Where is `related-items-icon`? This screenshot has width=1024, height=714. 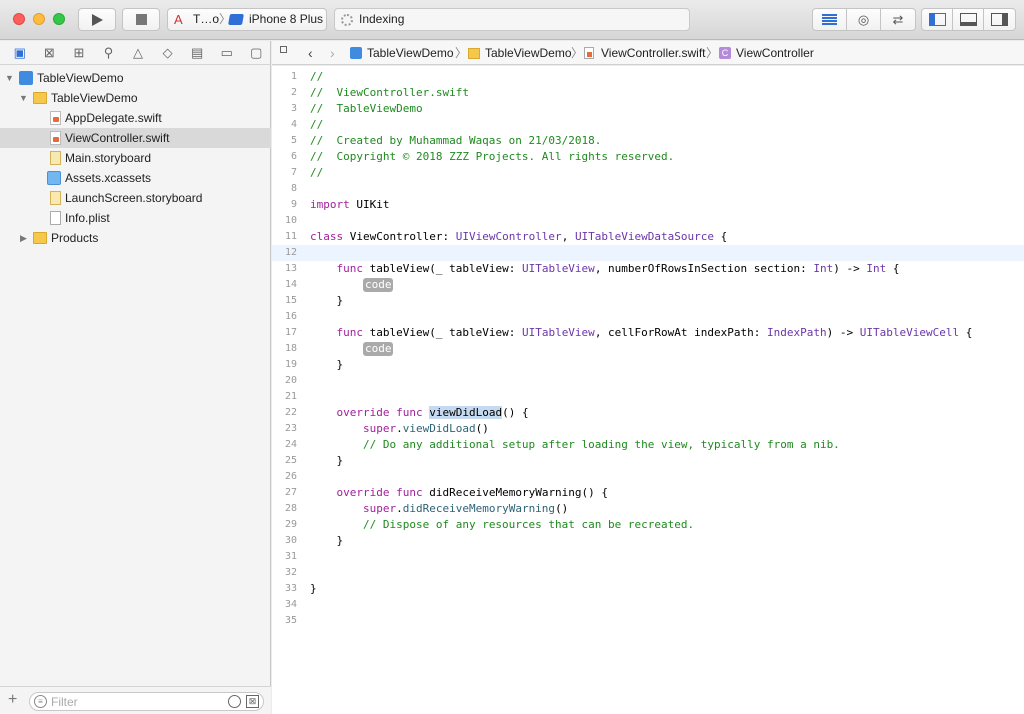
related-items-icon is located at coordinates (286, 52).